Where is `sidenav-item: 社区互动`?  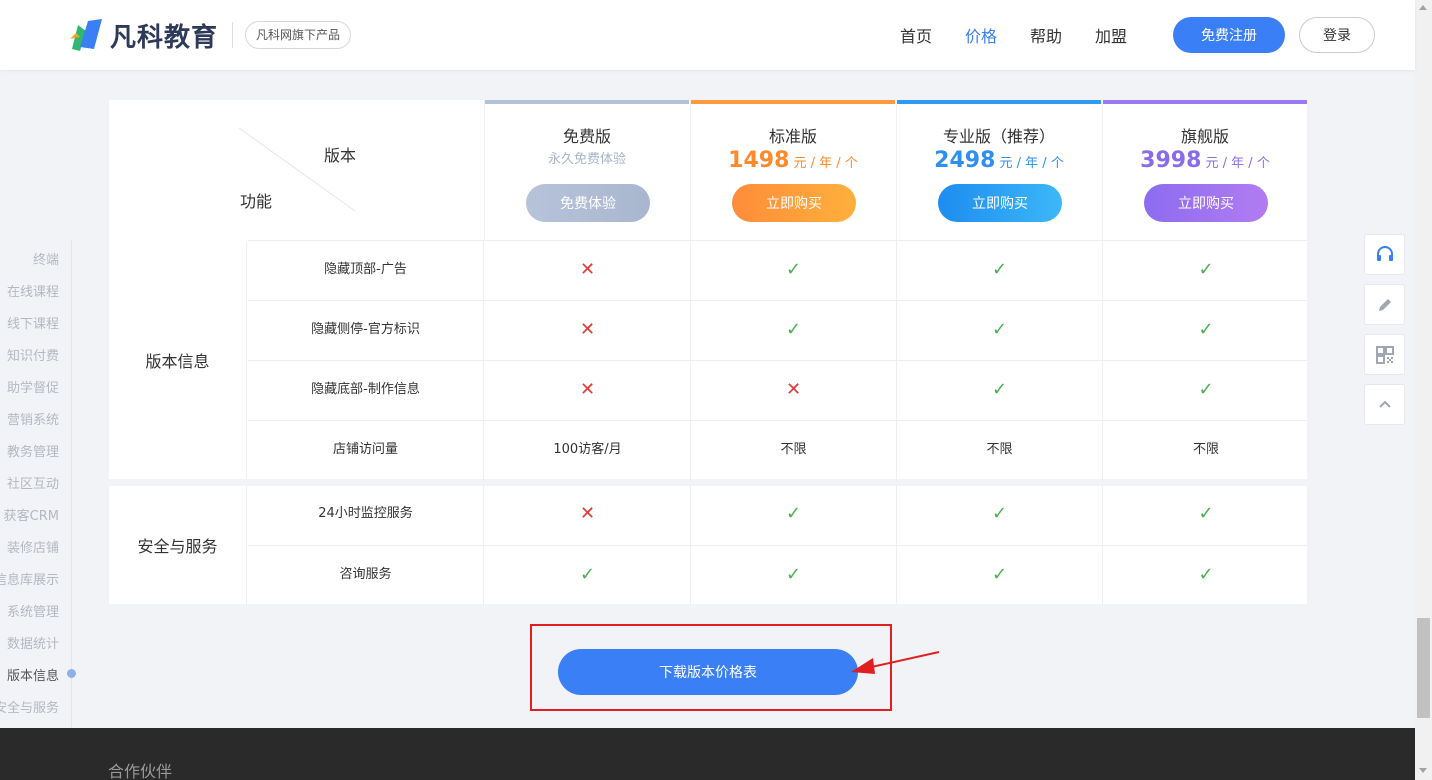 sidenav-item: 社区互动 is located at coordinates (33, 482).